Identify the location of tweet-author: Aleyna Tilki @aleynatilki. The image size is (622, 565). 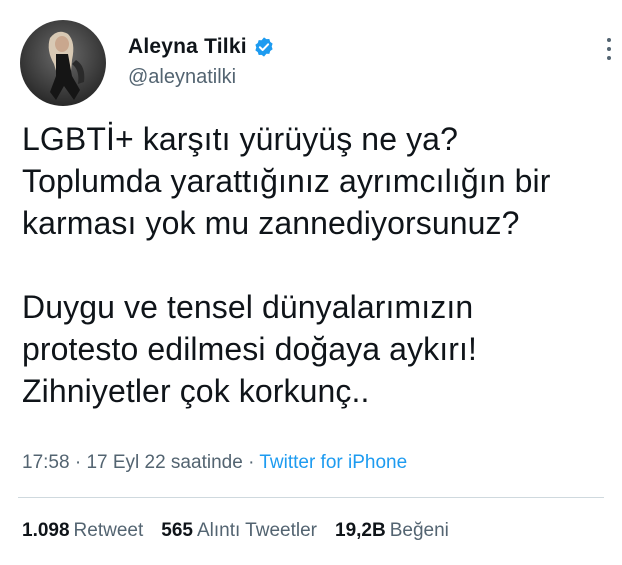
(201, 61).